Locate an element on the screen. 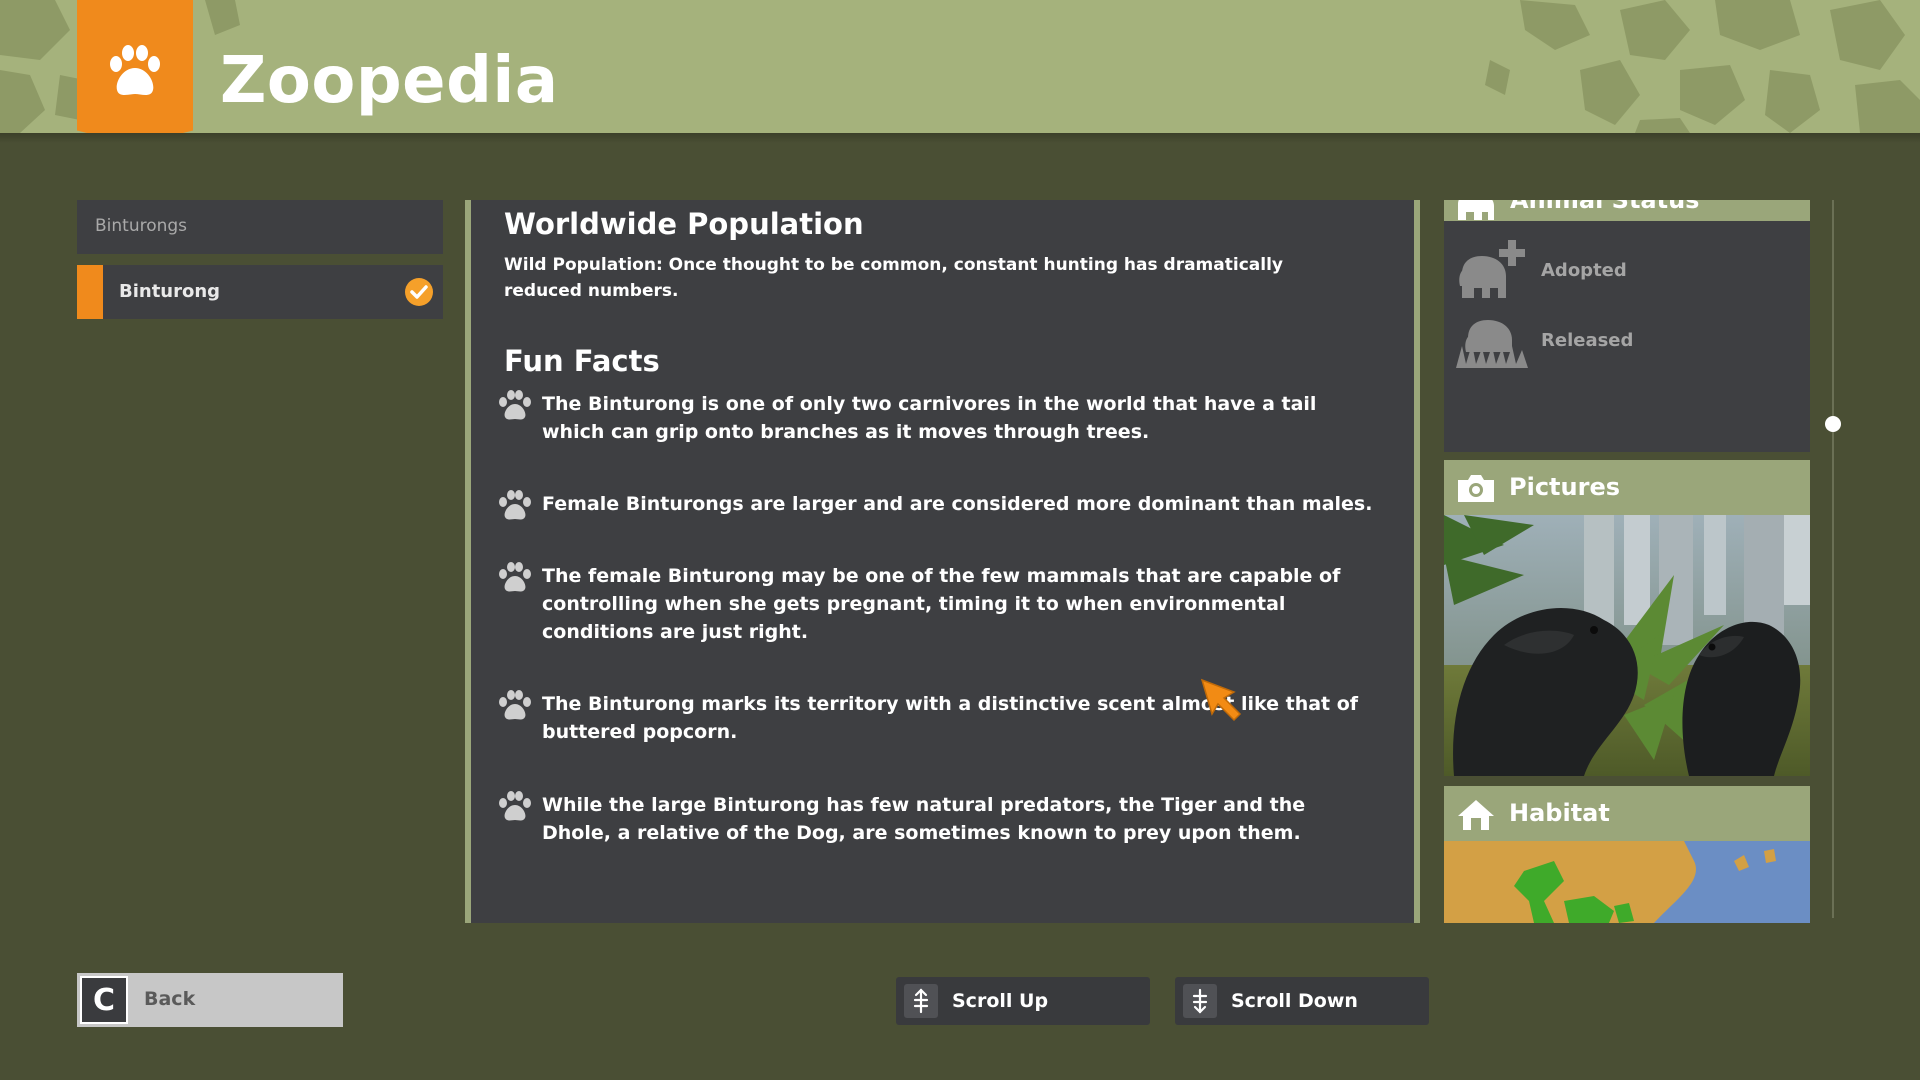  scroll-down-key-icon is located at coordinates (1200, 1001).